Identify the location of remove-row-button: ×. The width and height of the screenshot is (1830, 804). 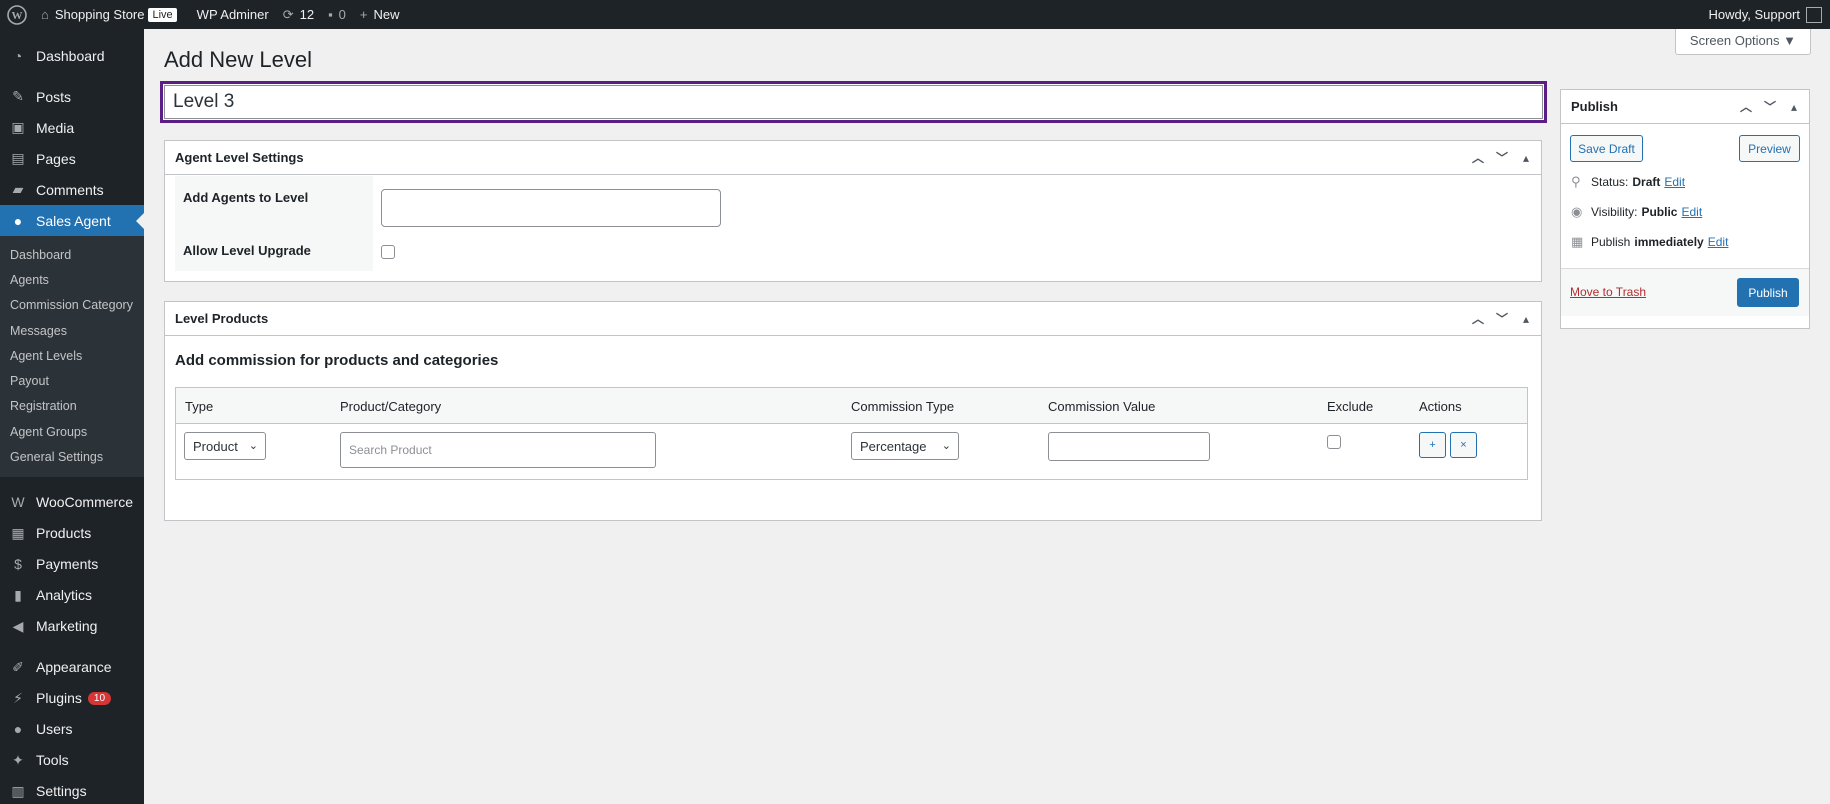
(1463, 445).